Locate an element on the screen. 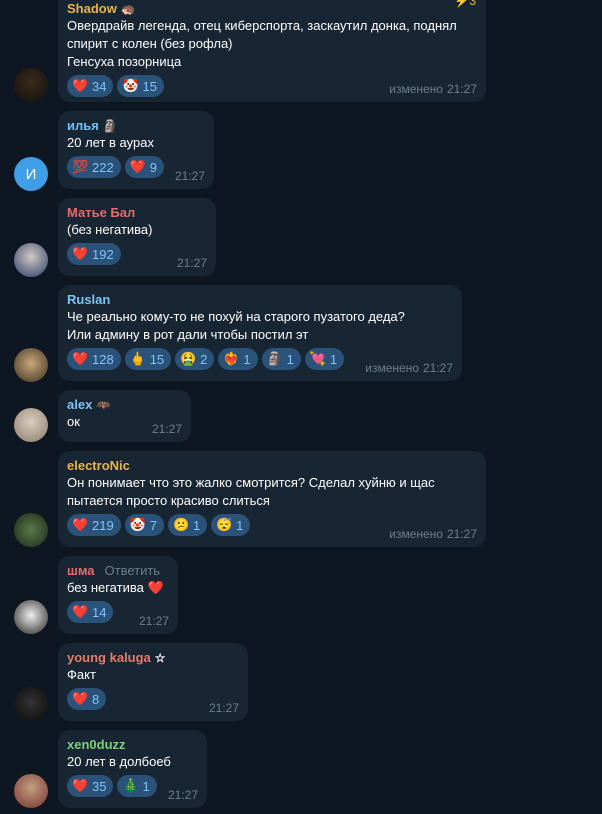 Image resolution: width=602 pixels, height=814 pixels. sender-name: Ruslan is located at coordinates (260, 299).